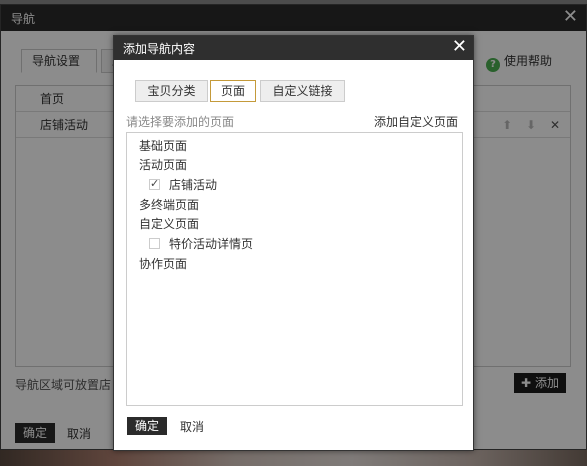 This screenshot has width=587, height=466. I want to click on cancel-button: 取消, so click(192, 426).